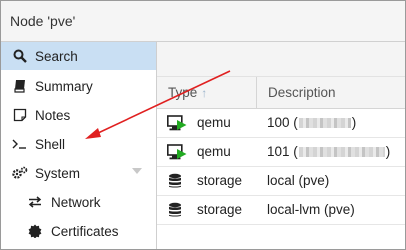  What do you see at coordinates (298, 180) in the screenshot?
I see `row-description: local (pve)` at bounding box center [298, 180].